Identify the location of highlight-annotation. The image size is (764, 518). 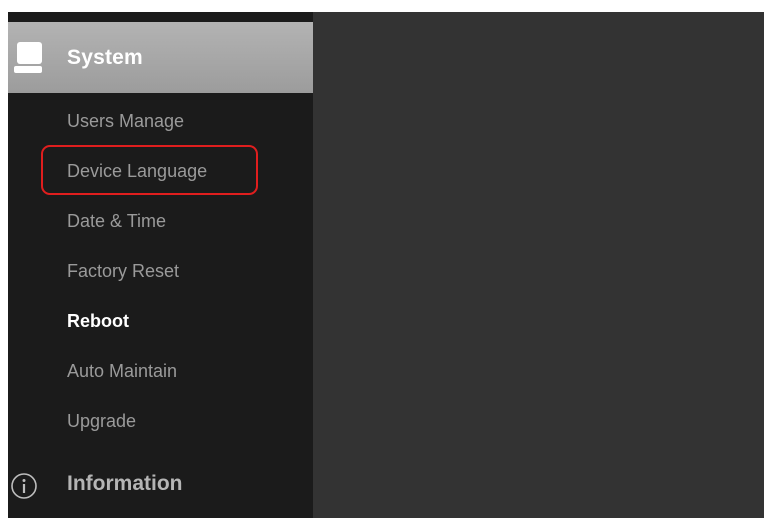
(149, 170).